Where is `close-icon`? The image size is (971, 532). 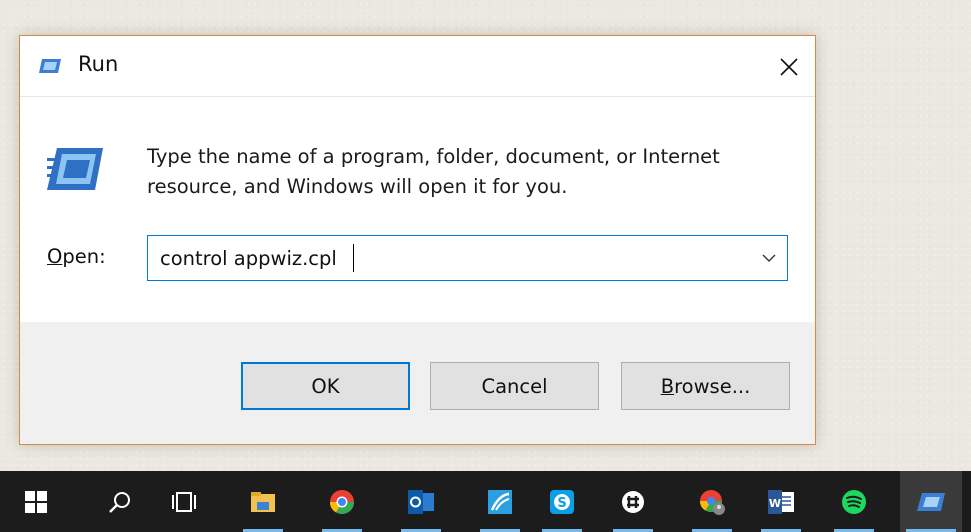
close-icon is located at coordinates (789, 67).